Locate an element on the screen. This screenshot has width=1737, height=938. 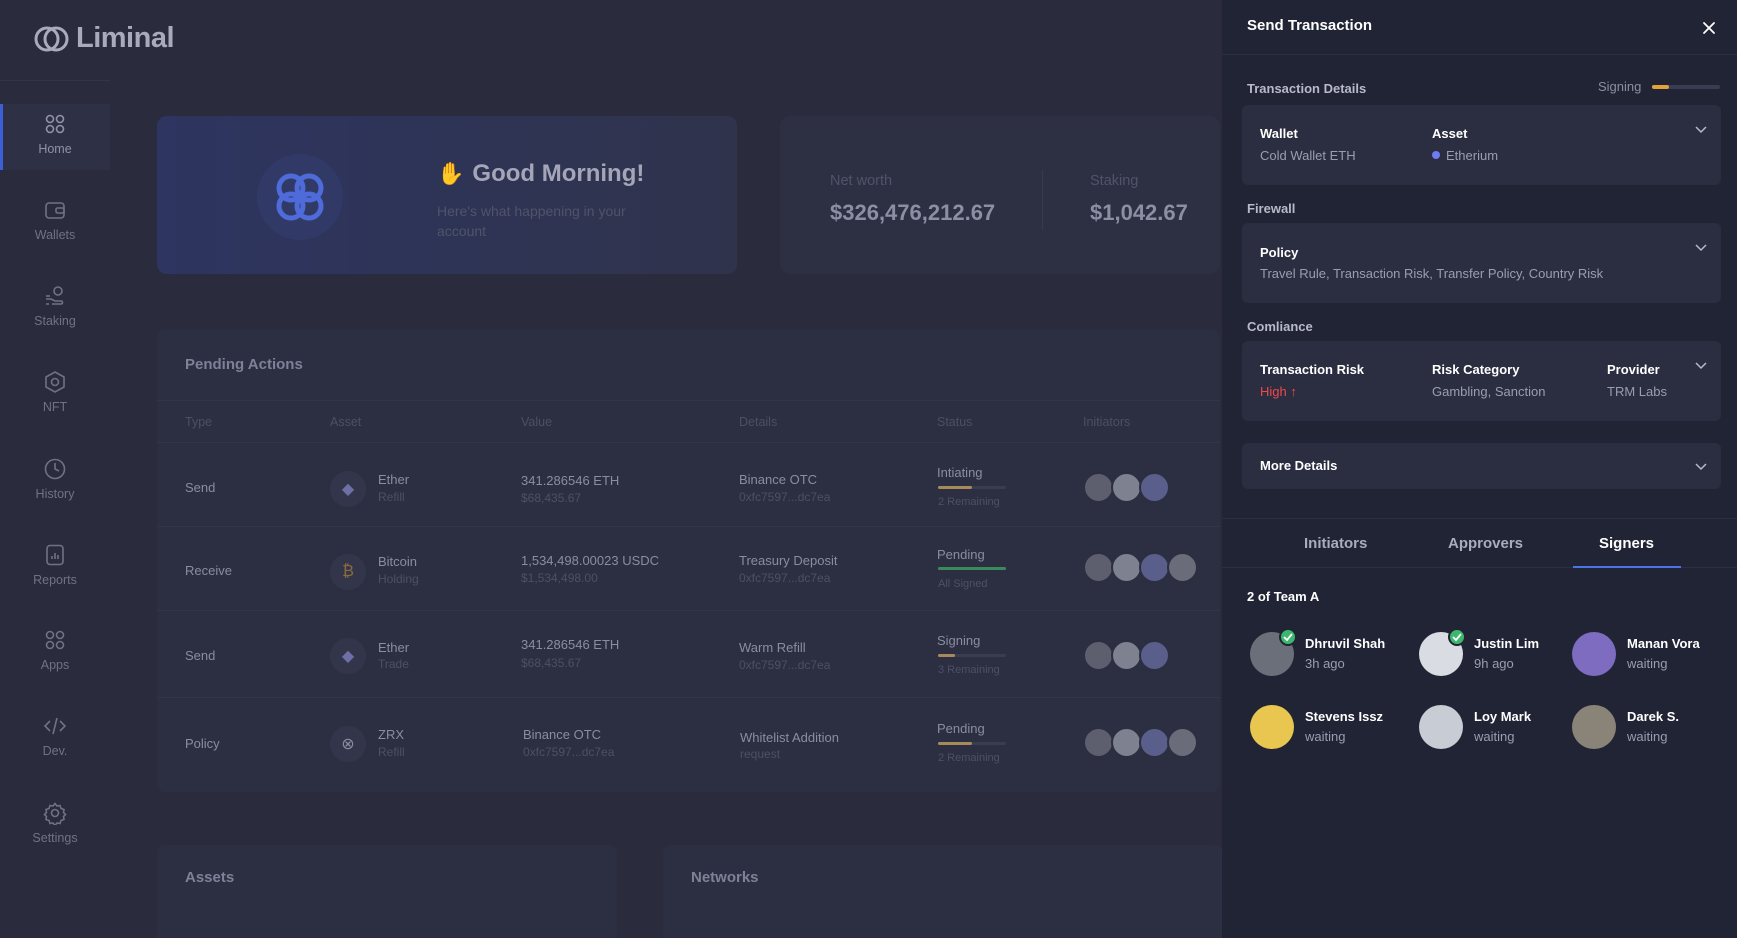
asset-key: Asset is located at coordinates (1450, 133).